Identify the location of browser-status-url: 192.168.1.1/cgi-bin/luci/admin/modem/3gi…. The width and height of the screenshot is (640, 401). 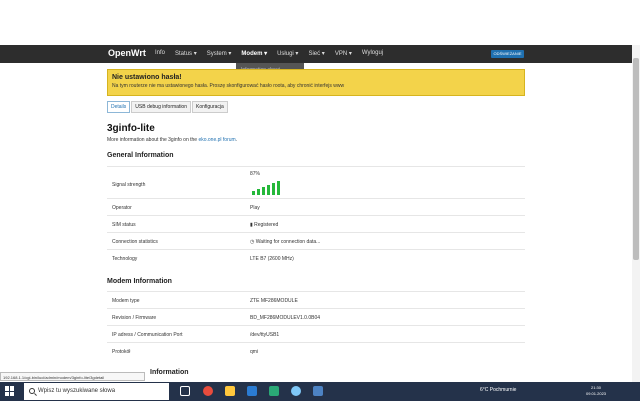
(72, 376).